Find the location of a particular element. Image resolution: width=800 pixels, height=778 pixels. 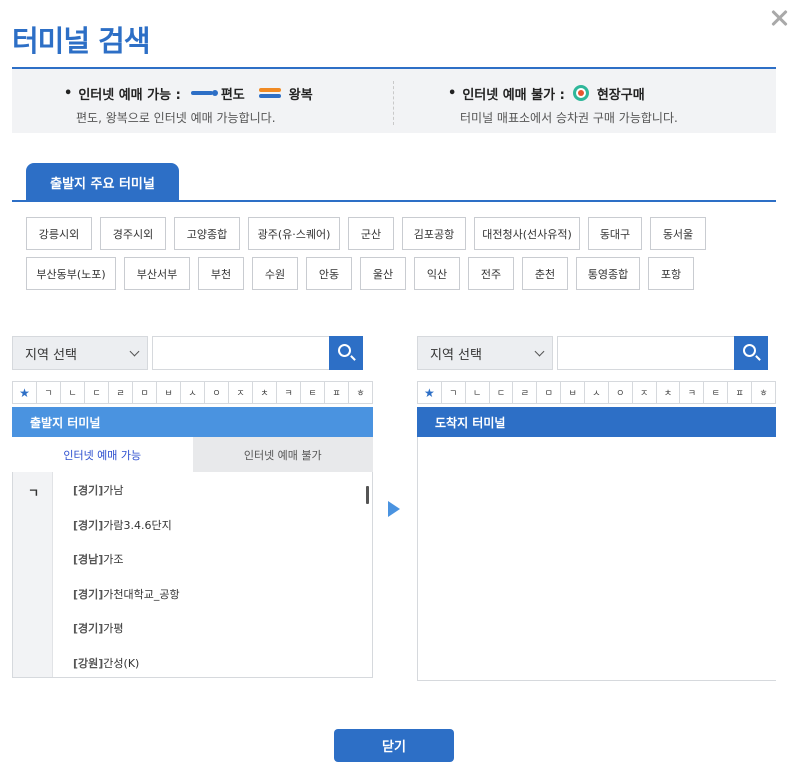

legend-round-label: 왕복 is located at coordinates (300, 95).